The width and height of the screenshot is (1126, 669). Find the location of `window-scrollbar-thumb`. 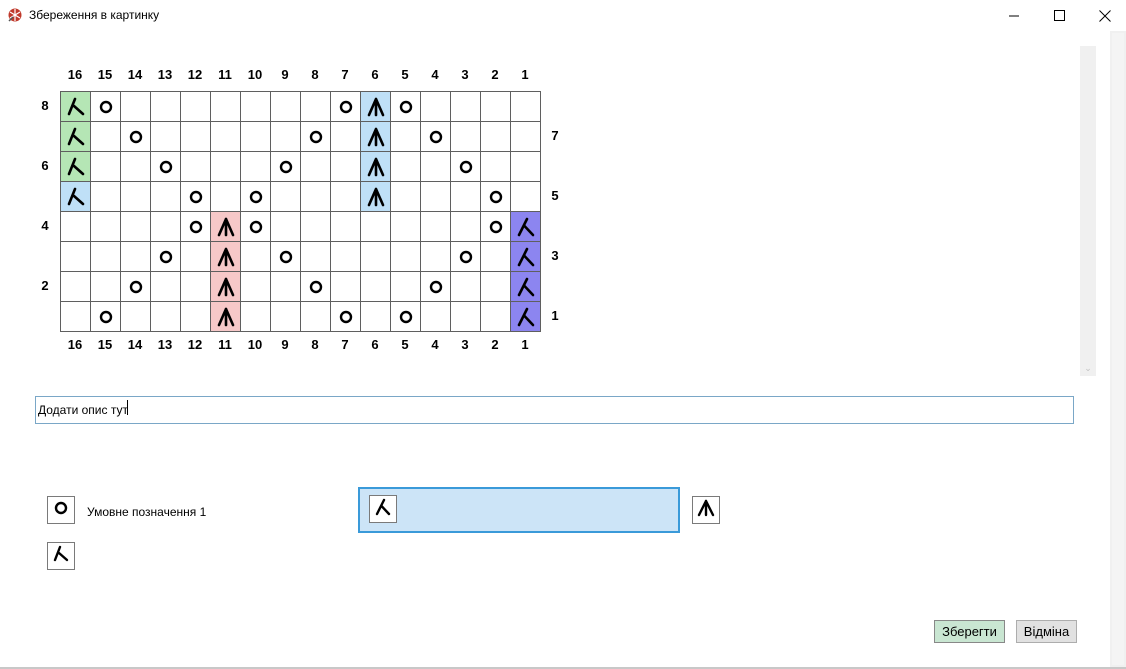

window-scrollbar-thumb is located at coordinates (1118, 349).